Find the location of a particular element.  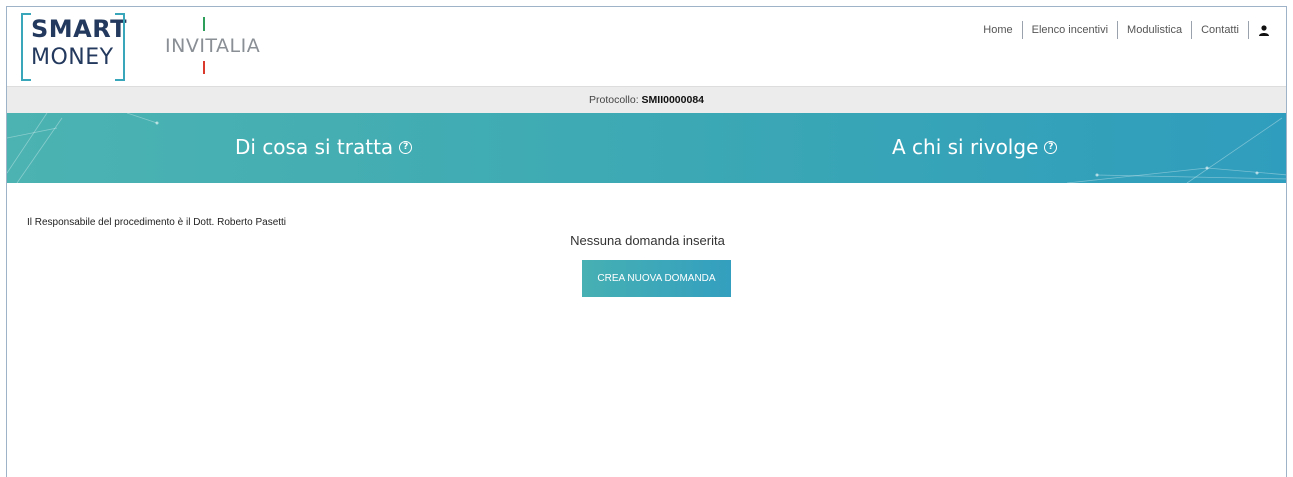

logo-bracket-right is located at coordinates (120, 47).